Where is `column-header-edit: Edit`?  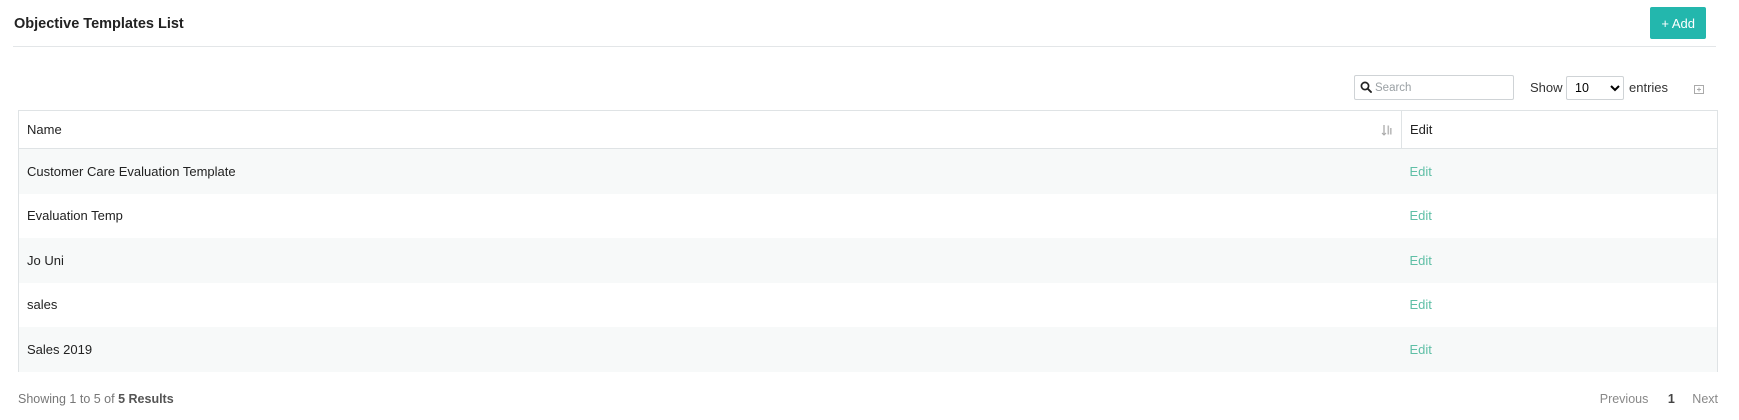 column-header-edit: Edit is located at coordinates (1559, 130).